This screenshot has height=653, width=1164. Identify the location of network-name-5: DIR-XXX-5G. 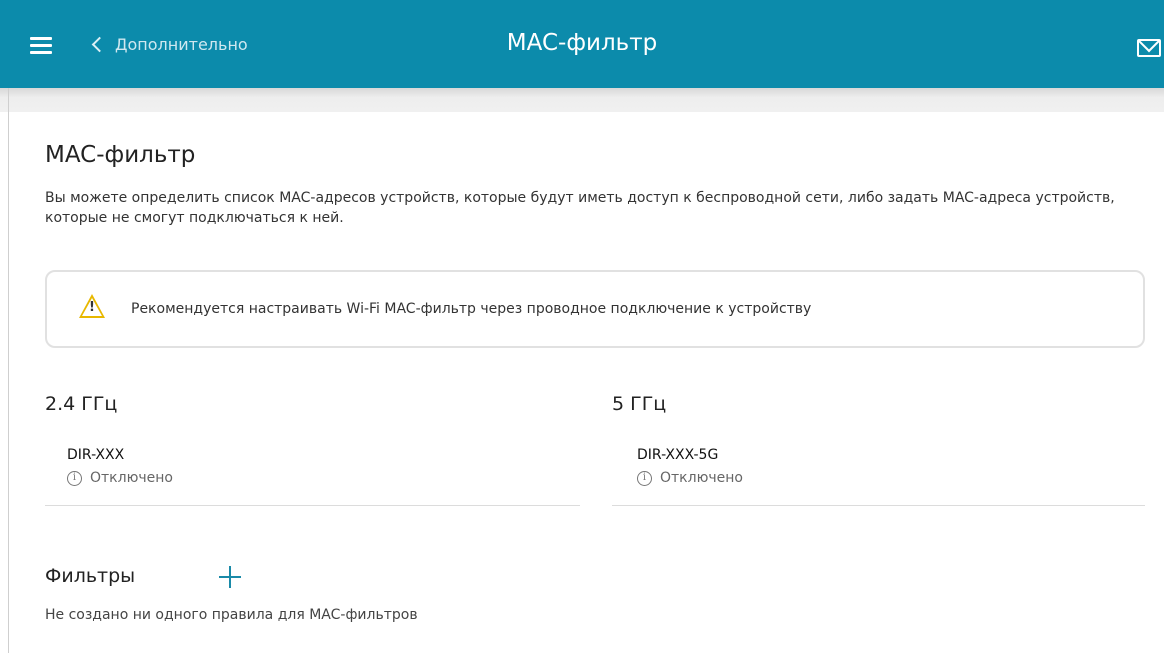
(677, 455).